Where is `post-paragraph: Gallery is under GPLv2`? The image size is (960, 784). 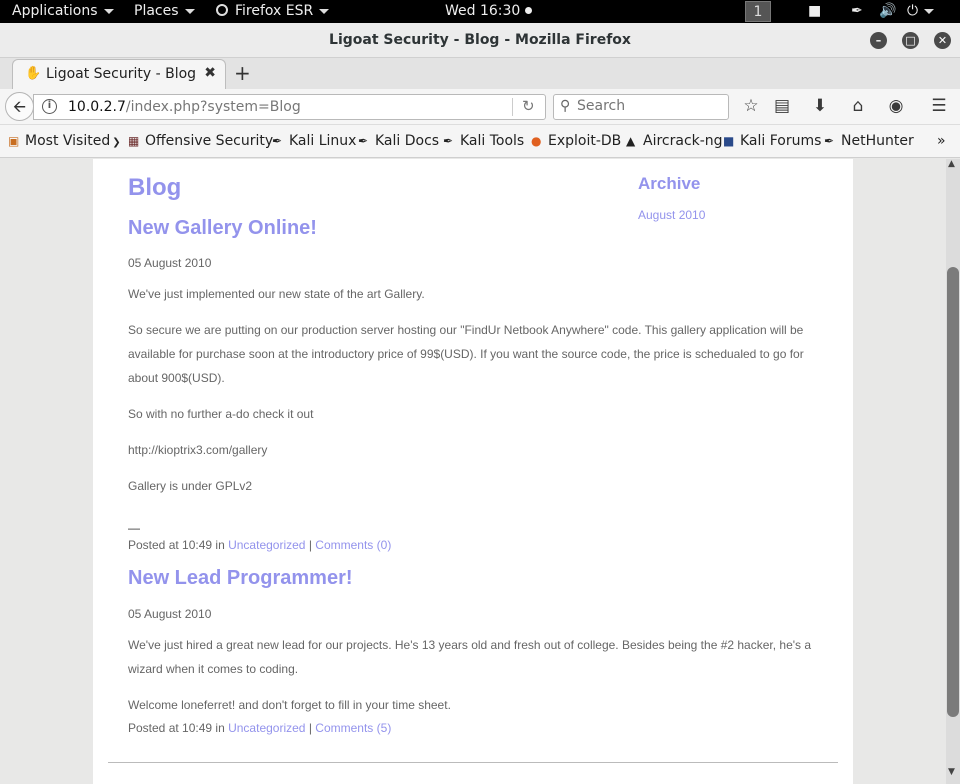
post-paragraph: Gallery is under GPLv2 is located at coordinates (190, 486).